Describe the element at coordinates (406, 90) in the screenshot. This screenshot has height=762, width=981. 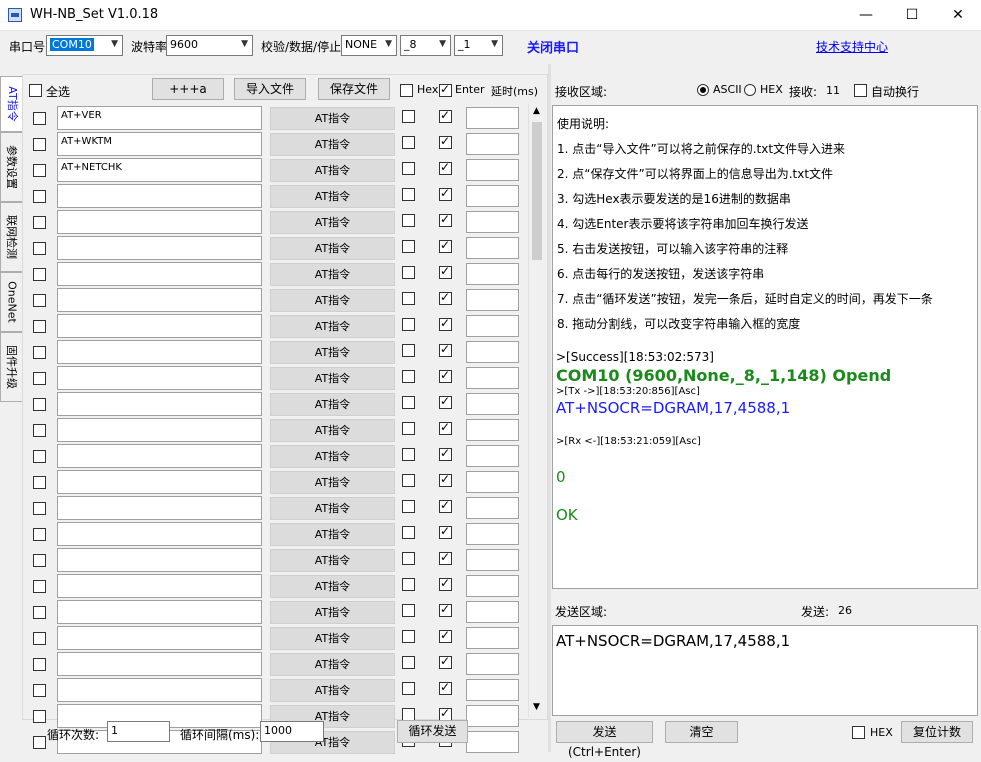
I see `hex-all-checkbox` at that location.